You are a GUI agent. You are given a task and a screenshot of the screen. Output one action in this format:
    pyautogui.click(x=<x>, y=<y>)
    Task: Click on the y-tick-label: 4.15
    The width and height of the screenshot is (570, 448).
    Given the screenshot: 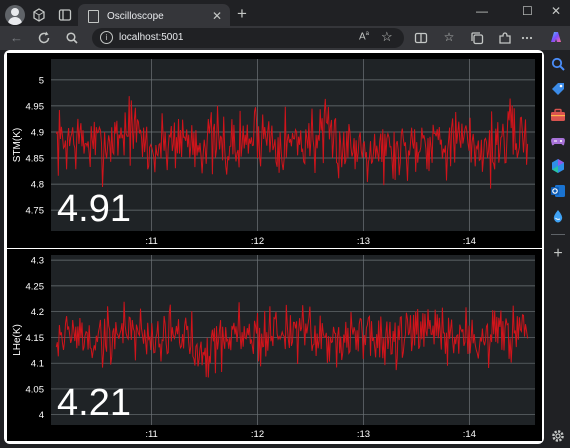 What is the action you would take?
    pyautogui.click(x=35, y=338)
    